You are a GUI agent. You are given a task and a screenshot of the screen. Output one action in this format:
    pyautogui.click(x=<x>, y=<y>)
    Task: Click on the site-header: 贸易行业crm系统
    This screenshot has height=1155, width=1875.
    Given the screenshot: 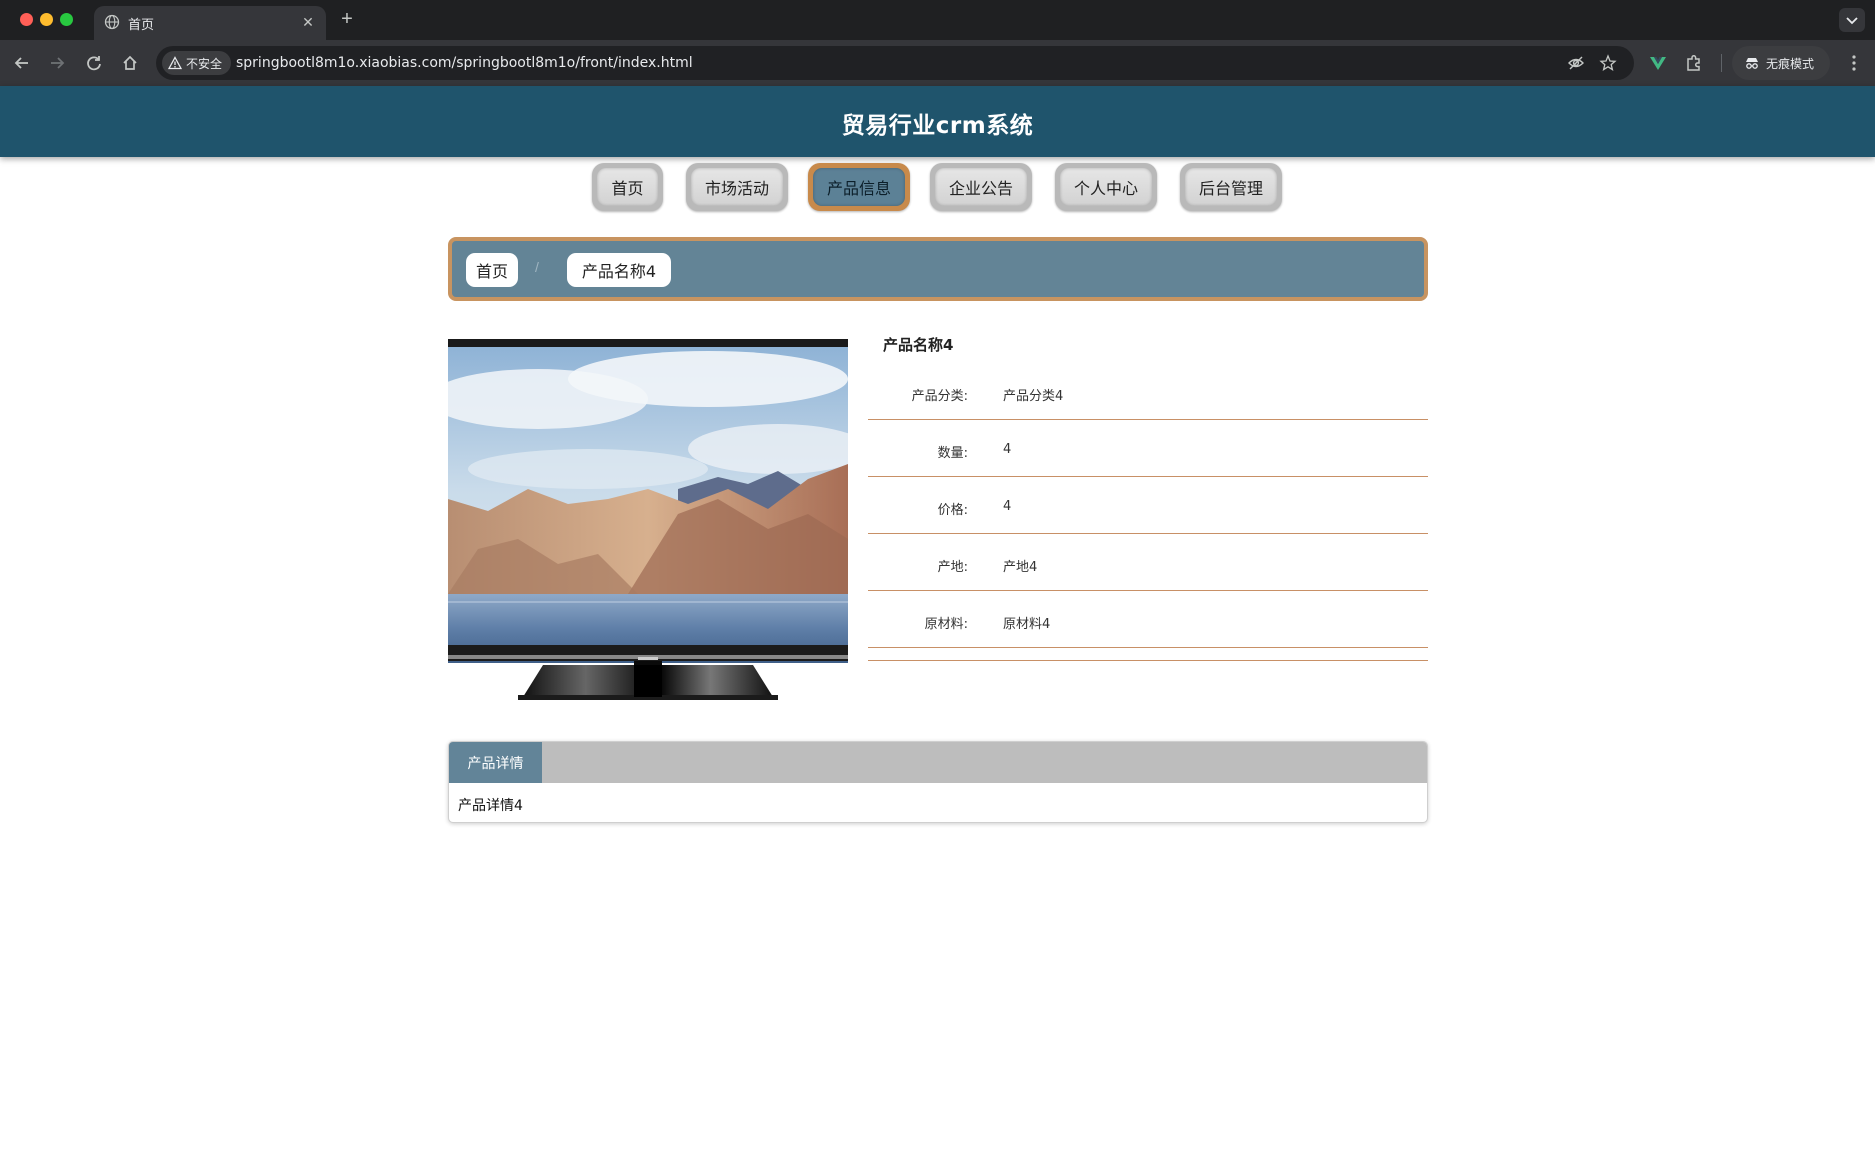 What is the action you would take?
    pyautogui.click(x=937, y=121)
    